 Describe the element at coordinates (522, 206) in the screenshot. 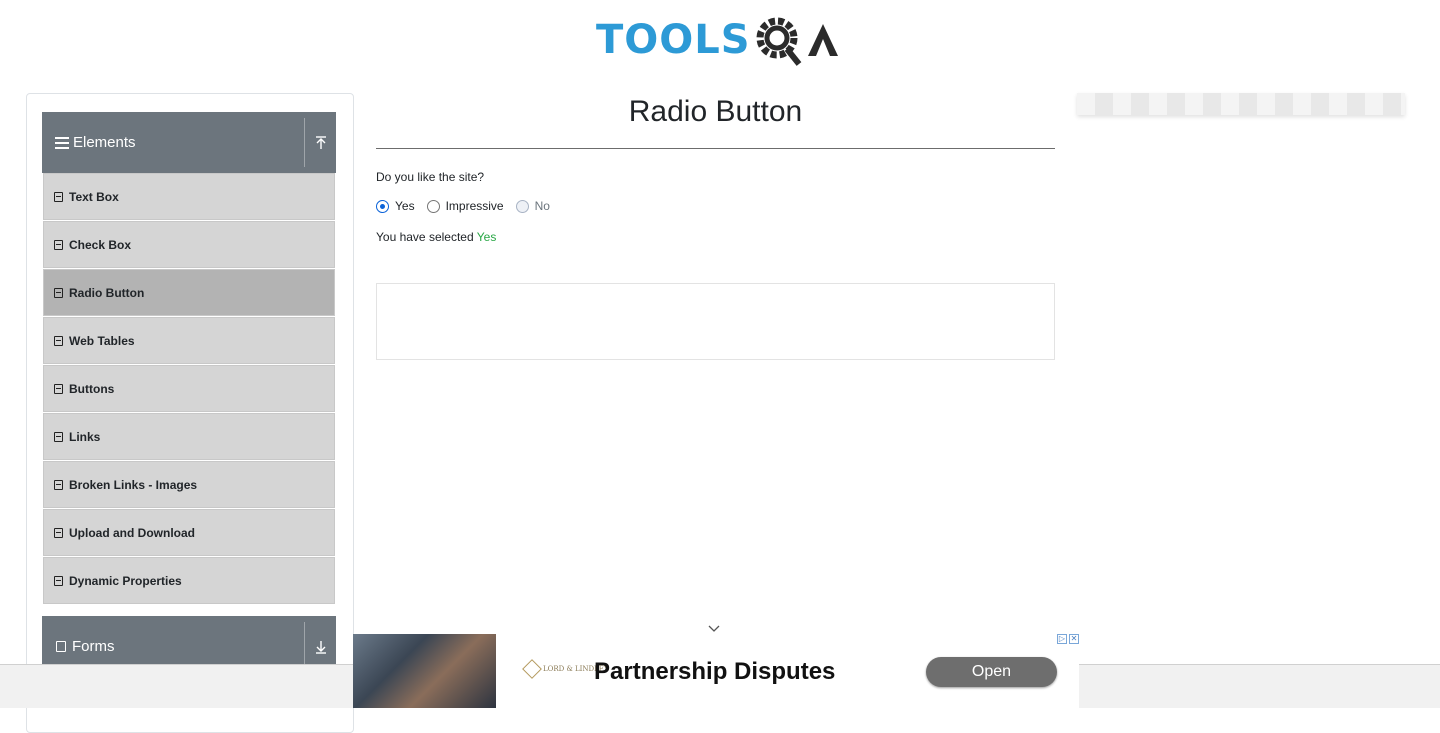

I see `radio-no` at that location.